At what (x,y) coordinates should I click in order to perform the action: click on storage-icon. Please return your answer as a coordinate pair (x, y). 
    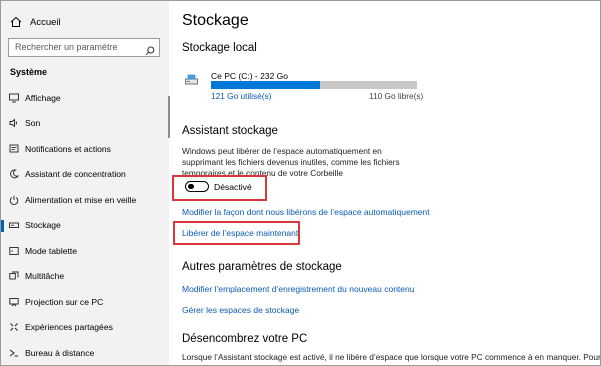
    Looking at the image, I should click on (14, 225).